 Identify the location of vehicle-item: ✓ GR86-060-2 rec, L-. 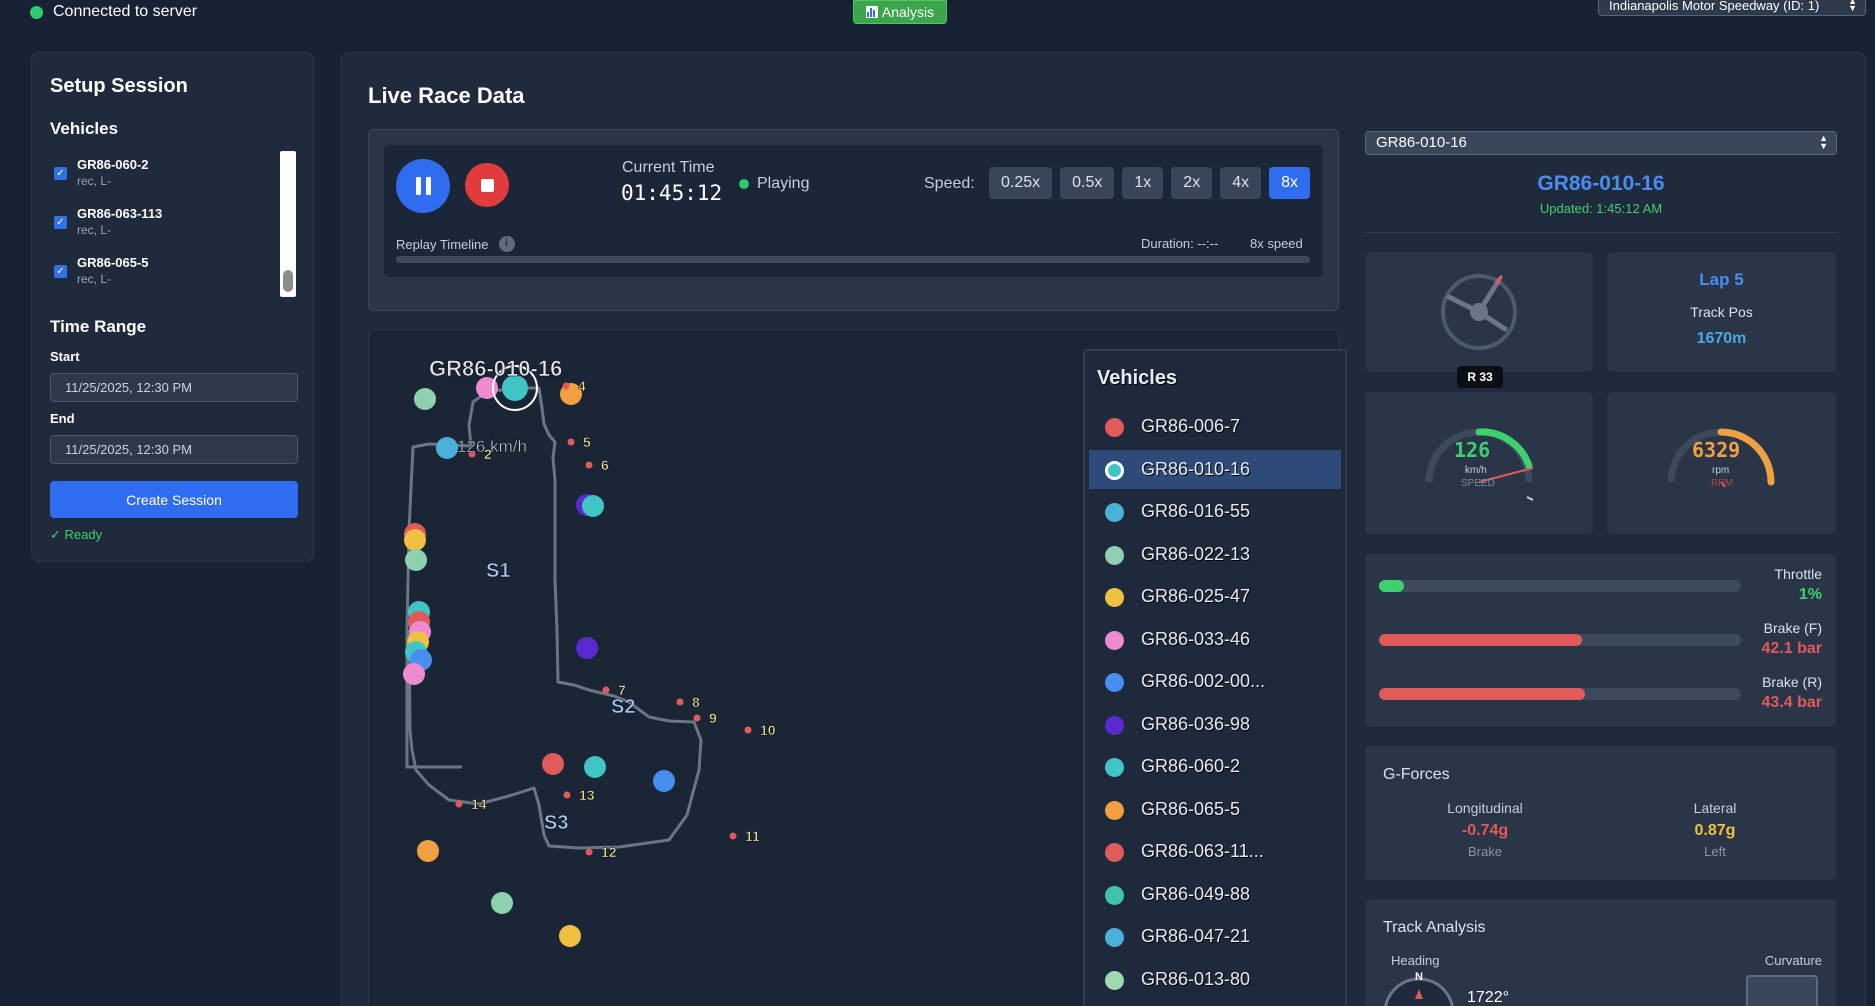
(160, 173).